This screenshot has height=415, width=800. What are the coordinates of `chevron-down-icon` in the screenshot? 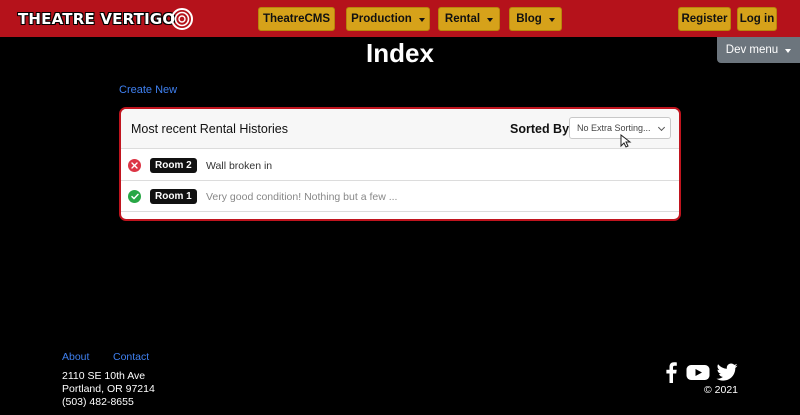 It's located at (661, 127).